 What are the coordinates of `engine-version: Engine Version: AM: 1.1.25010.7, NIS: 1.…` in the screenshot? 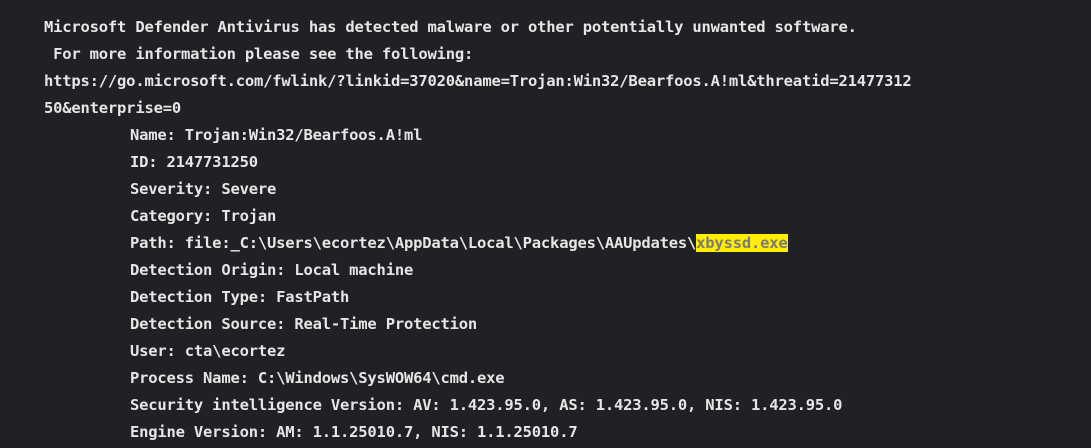 It's located at (354, 432).